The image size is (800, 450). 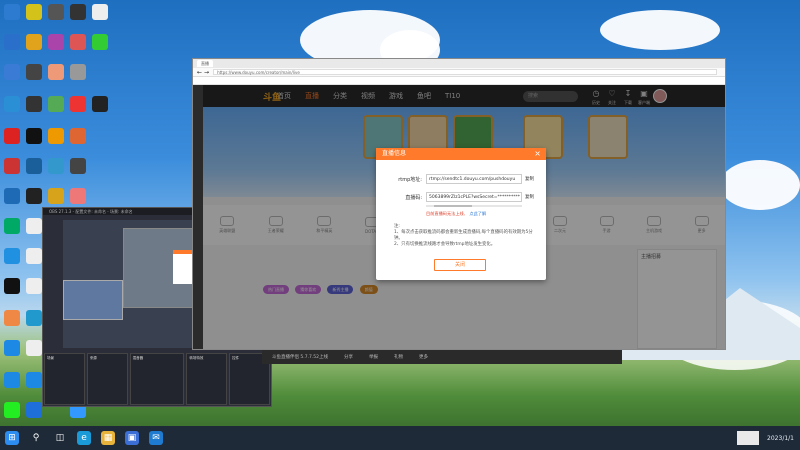 What do you see at coordinates (474, 179) in the screenshot?
I see `rtmp-field: rtmp://sendtc1.douyu.com/pushdouyu` at bounding box center [474, 179].